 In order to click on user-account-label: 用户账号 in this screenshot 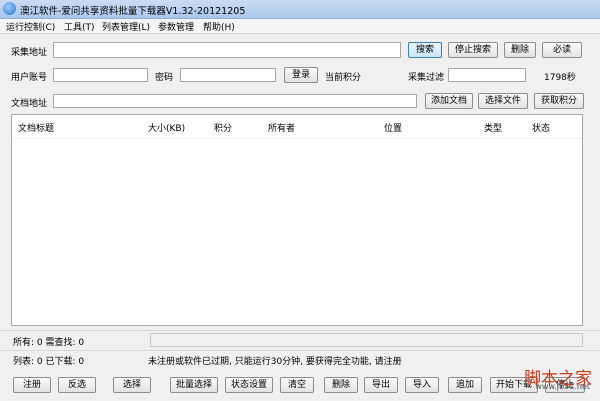, I will do `click(29, 78)`.